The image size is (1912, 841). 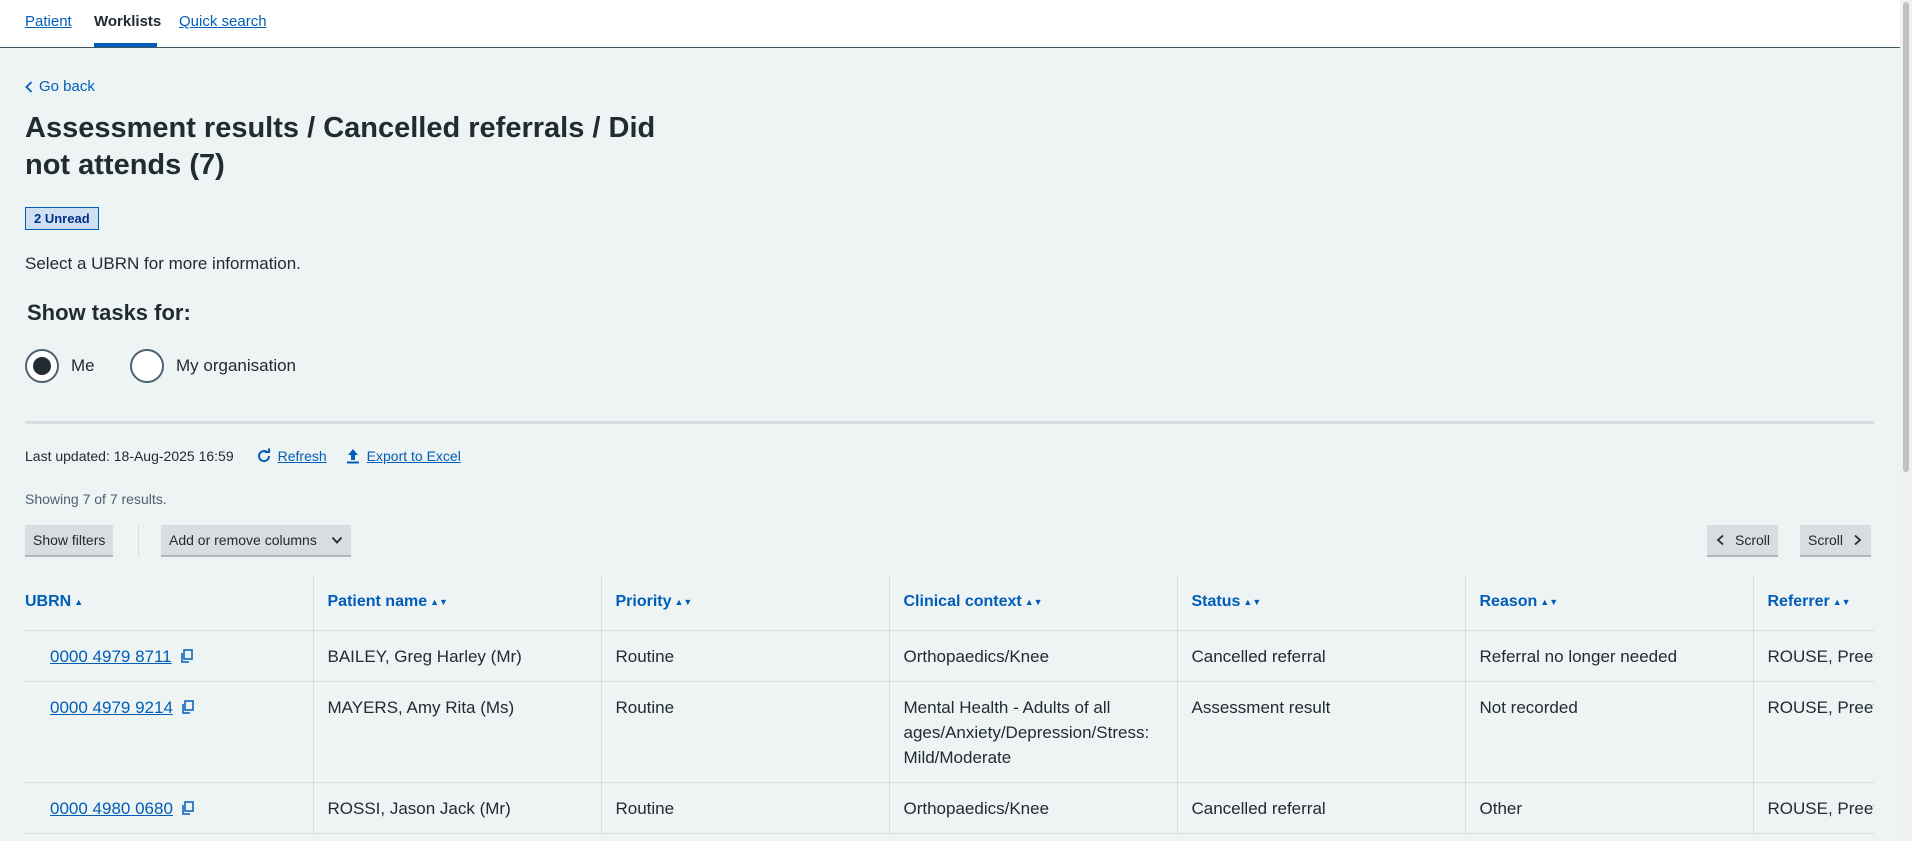 I want to click on results-count: Showing 7 of 7 results., so click(x=96, y=499).